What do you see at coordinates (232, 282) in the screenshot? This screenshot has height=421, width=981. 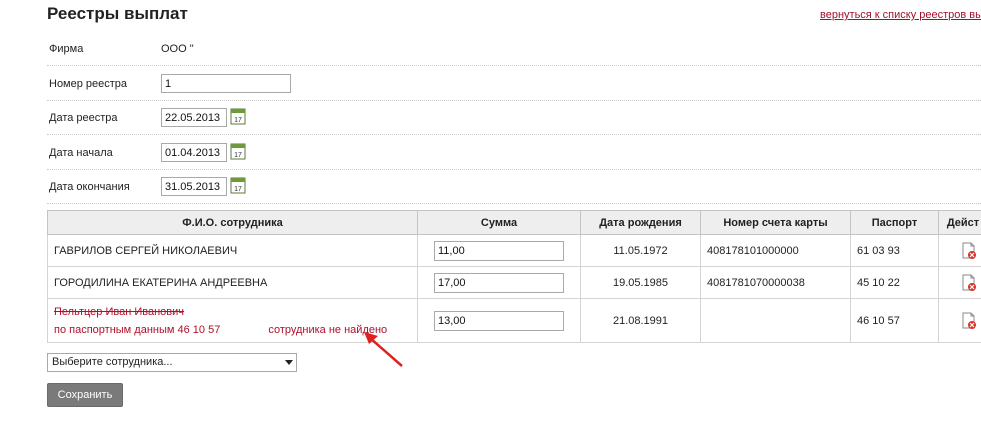 I see `employee-name: ГОРОДИЛИНА ЕКАТЕРИНА АНДРЕЕВНА` at bounding box center [232, 282].